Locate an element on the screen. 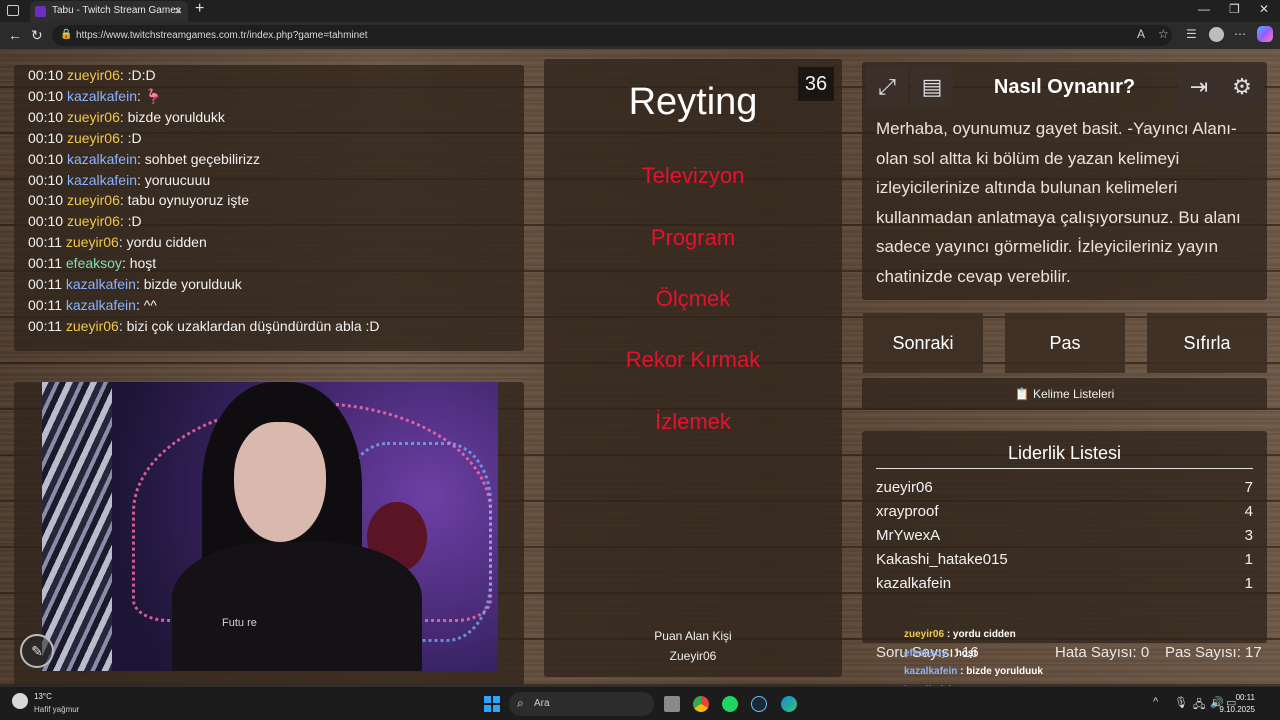  weather-desc: Hafif yağmur is located at coordinates (57, 709).